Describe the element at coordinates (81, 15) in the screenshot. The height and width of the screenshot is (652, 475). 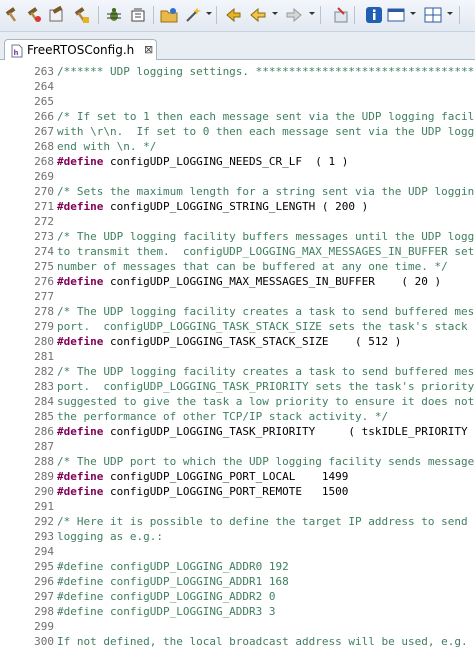
I see `build-config-icon` at that location.